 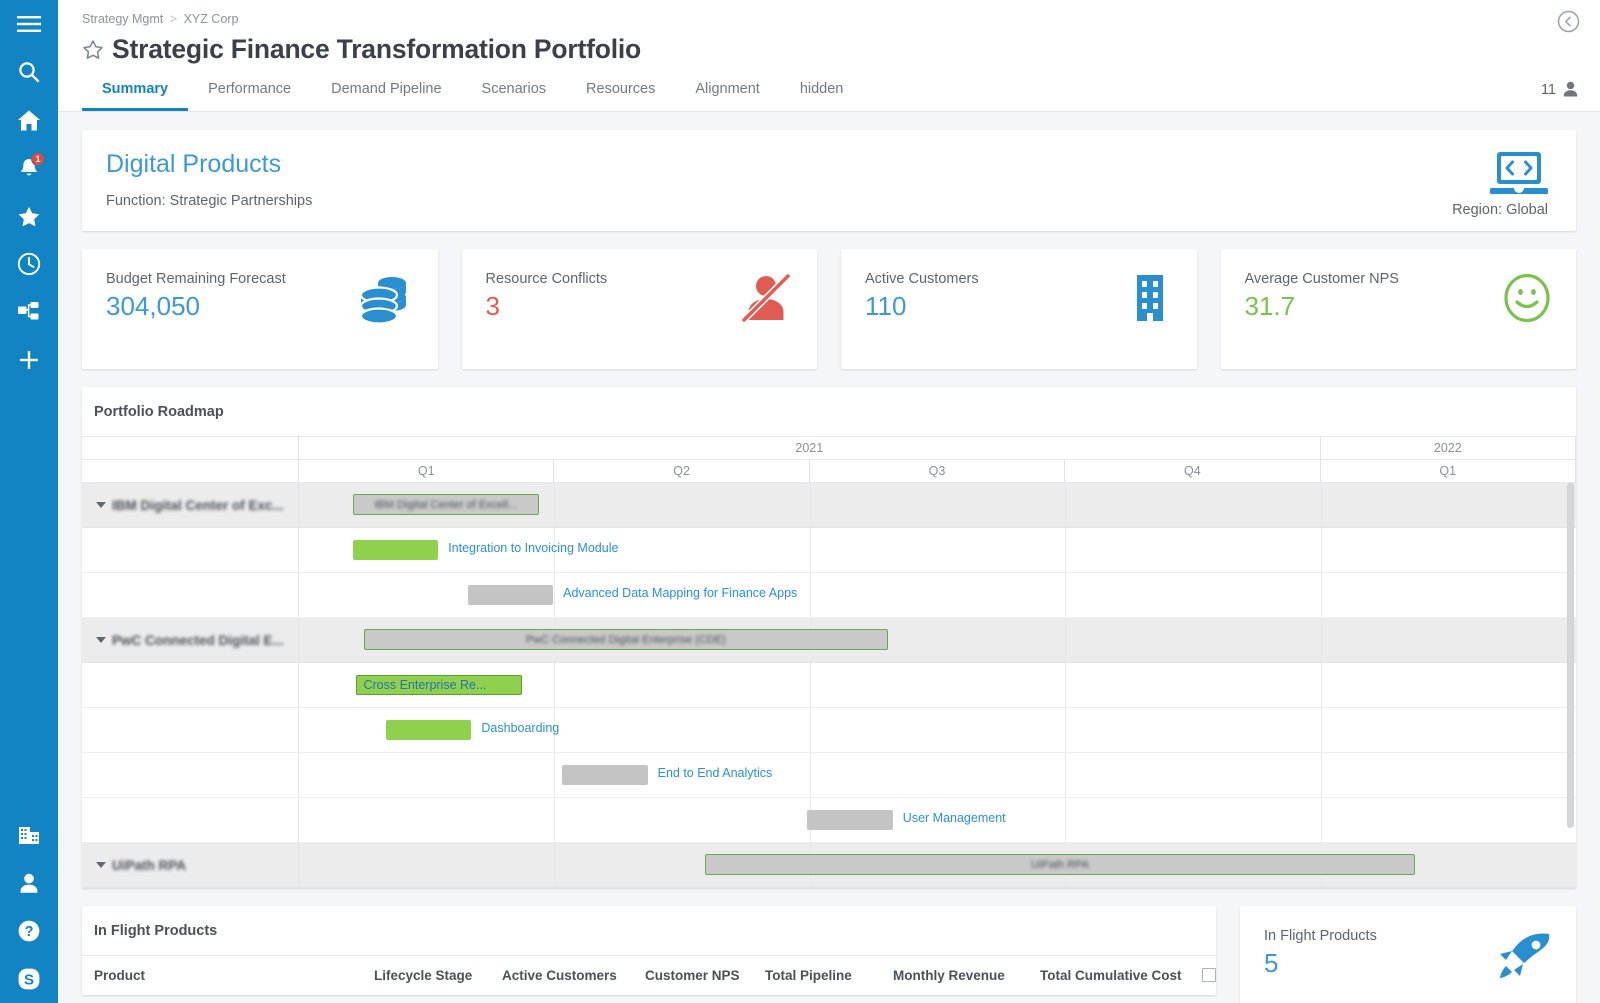 I want to click on gantt-group-name: UiPath RPA, so click(x=149, y=865).